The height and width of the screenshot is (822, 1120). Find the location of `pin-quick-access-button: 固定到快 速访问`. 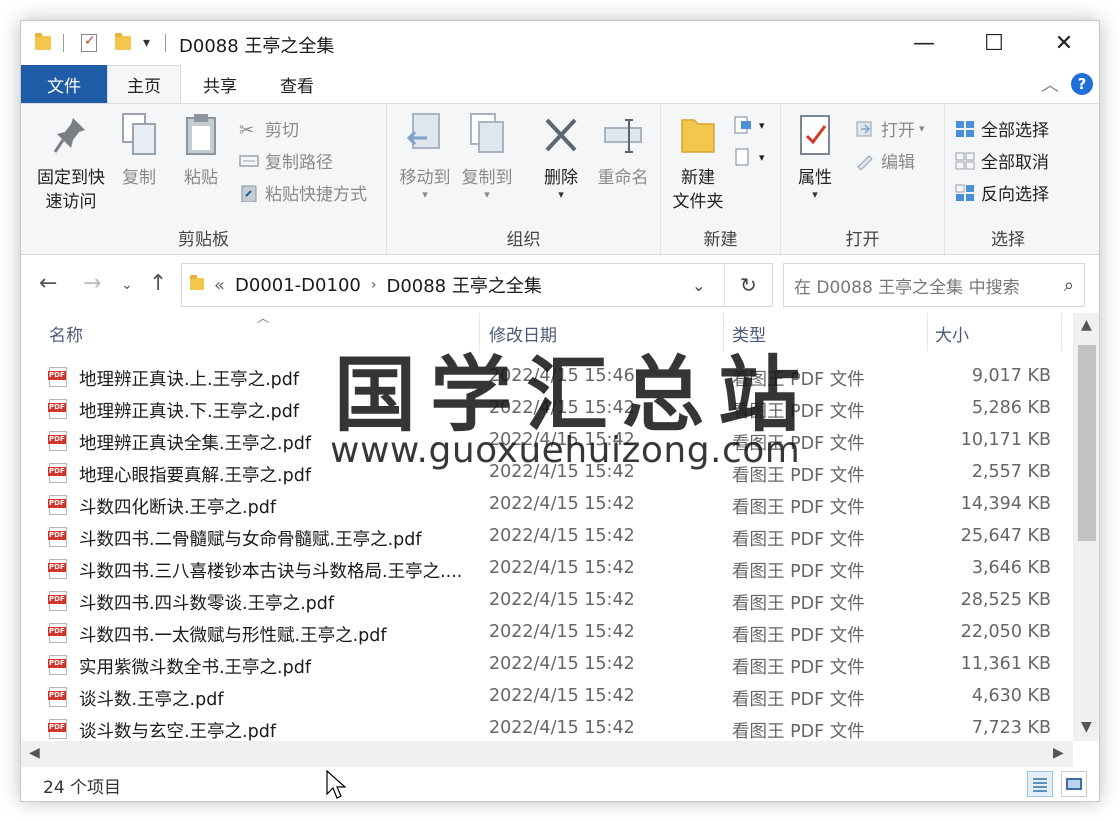

pin-quick-access-button: 固定到快 速访问 is located at coordinates (71, 163).